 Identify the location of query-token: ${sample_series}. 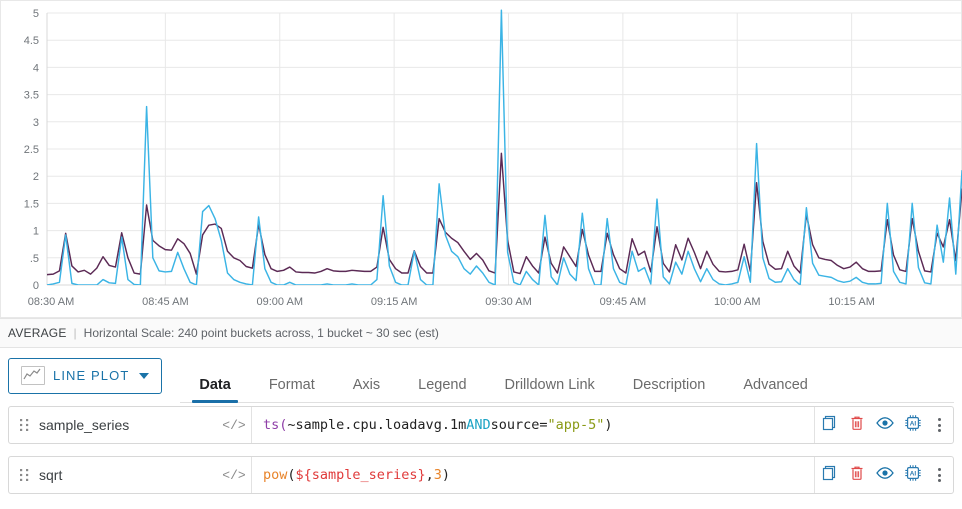
(360, 475).